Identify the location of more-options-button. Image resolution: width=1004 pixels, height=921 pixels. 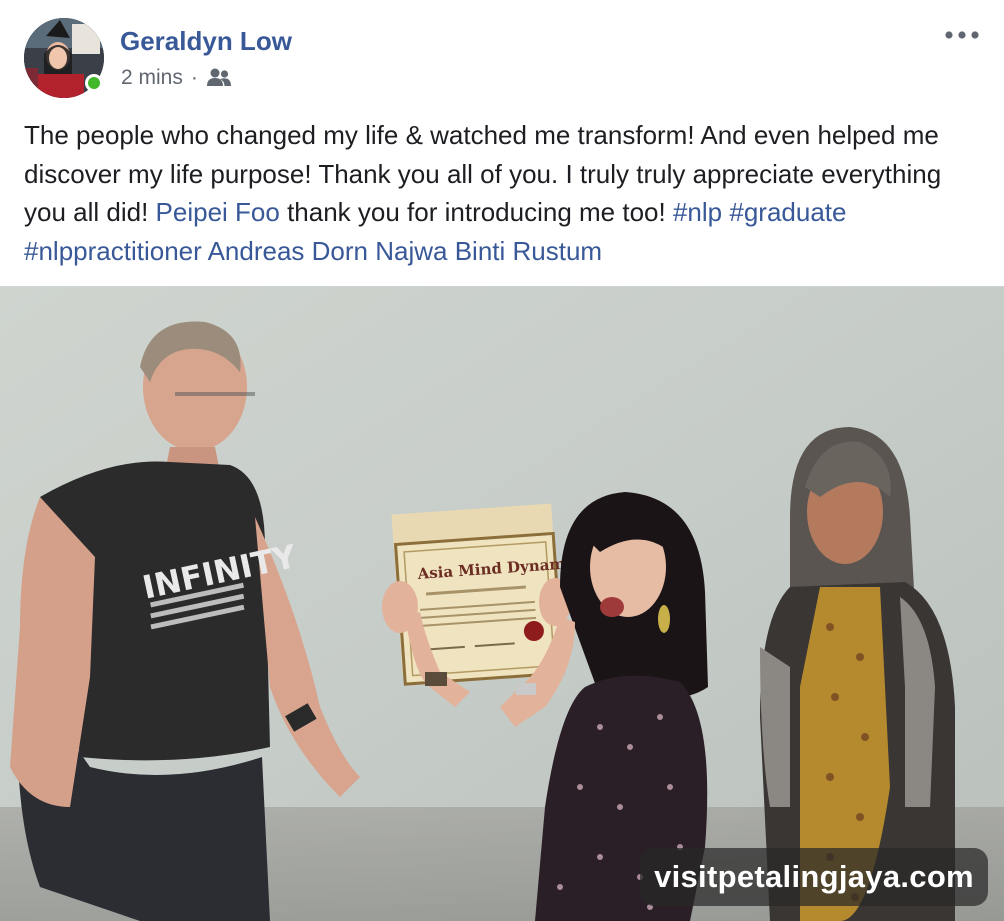
(962, 35).